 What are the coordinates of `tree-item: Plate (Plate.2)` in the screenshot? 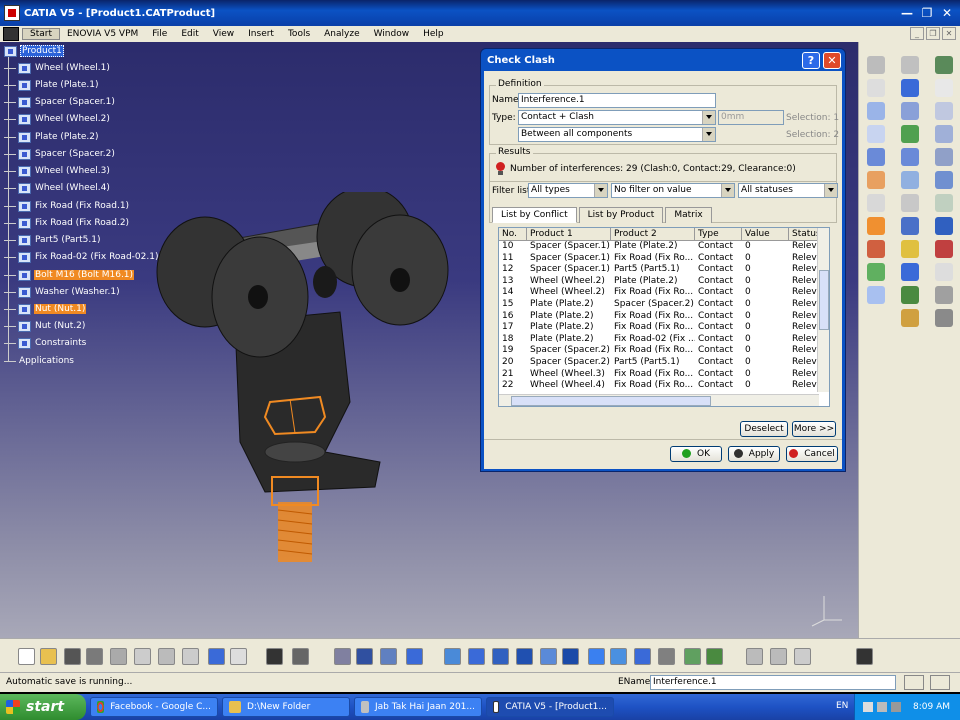 It's located at (52, 137).